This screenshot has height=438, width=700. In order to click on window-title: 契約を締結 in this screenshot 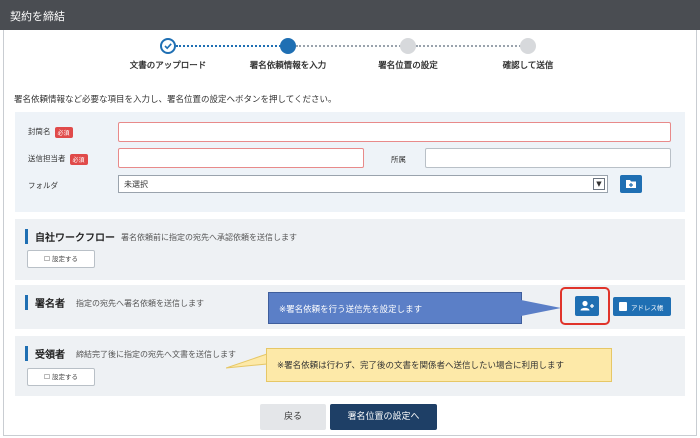, I will do `click(37, 16)`.